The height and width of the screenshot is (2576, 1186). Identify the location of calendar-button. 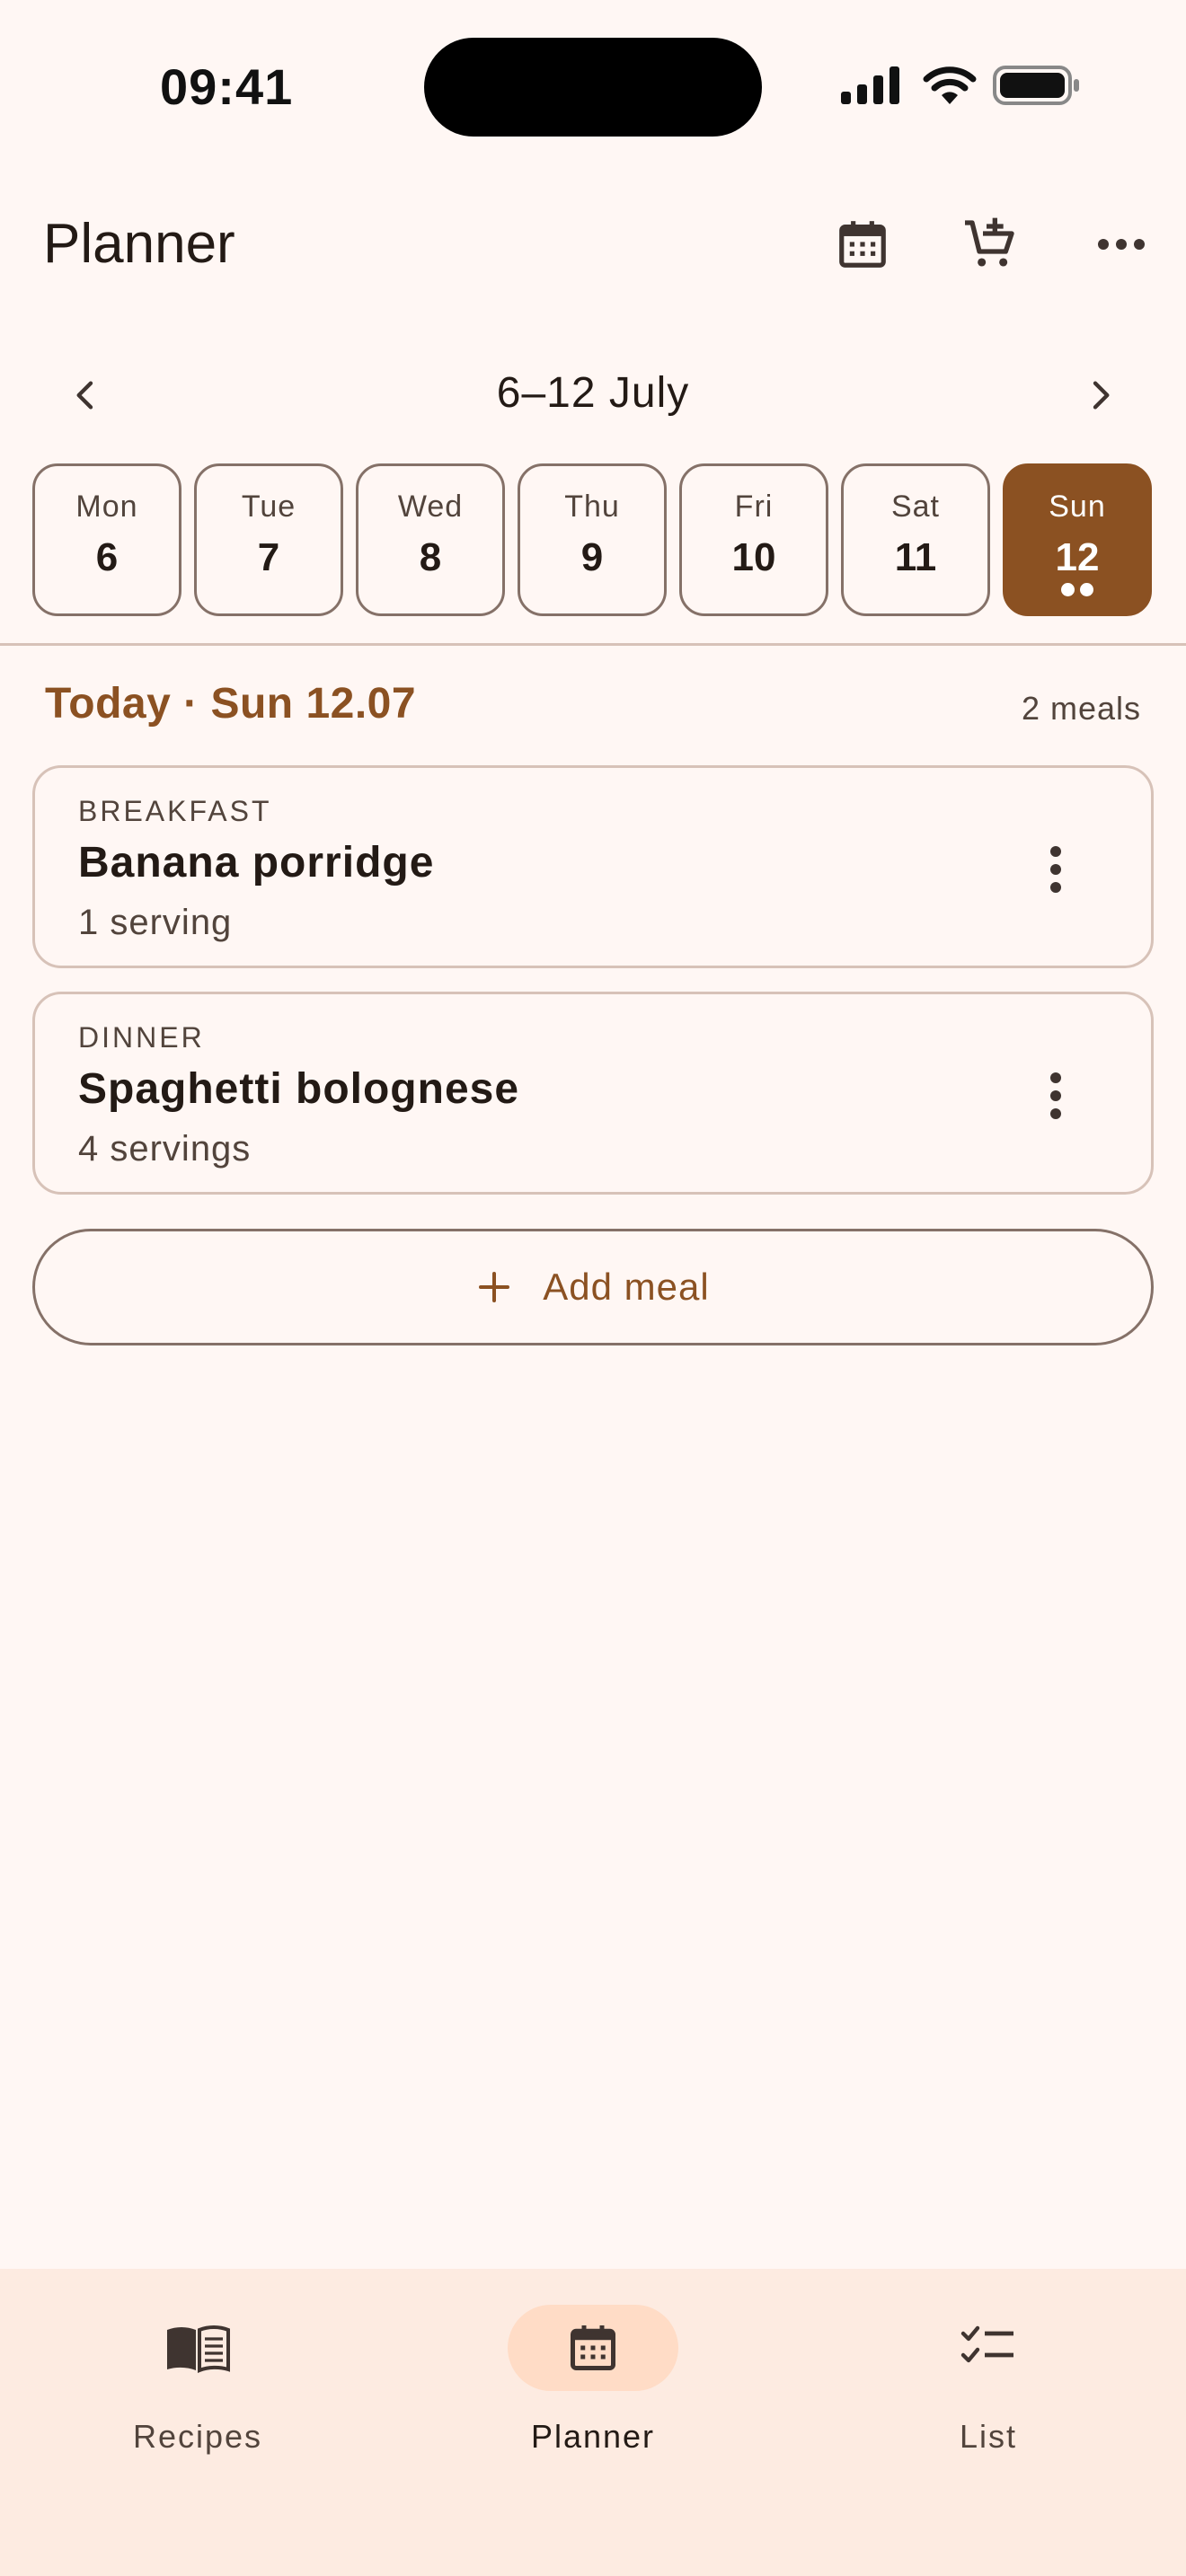
(862, 244).